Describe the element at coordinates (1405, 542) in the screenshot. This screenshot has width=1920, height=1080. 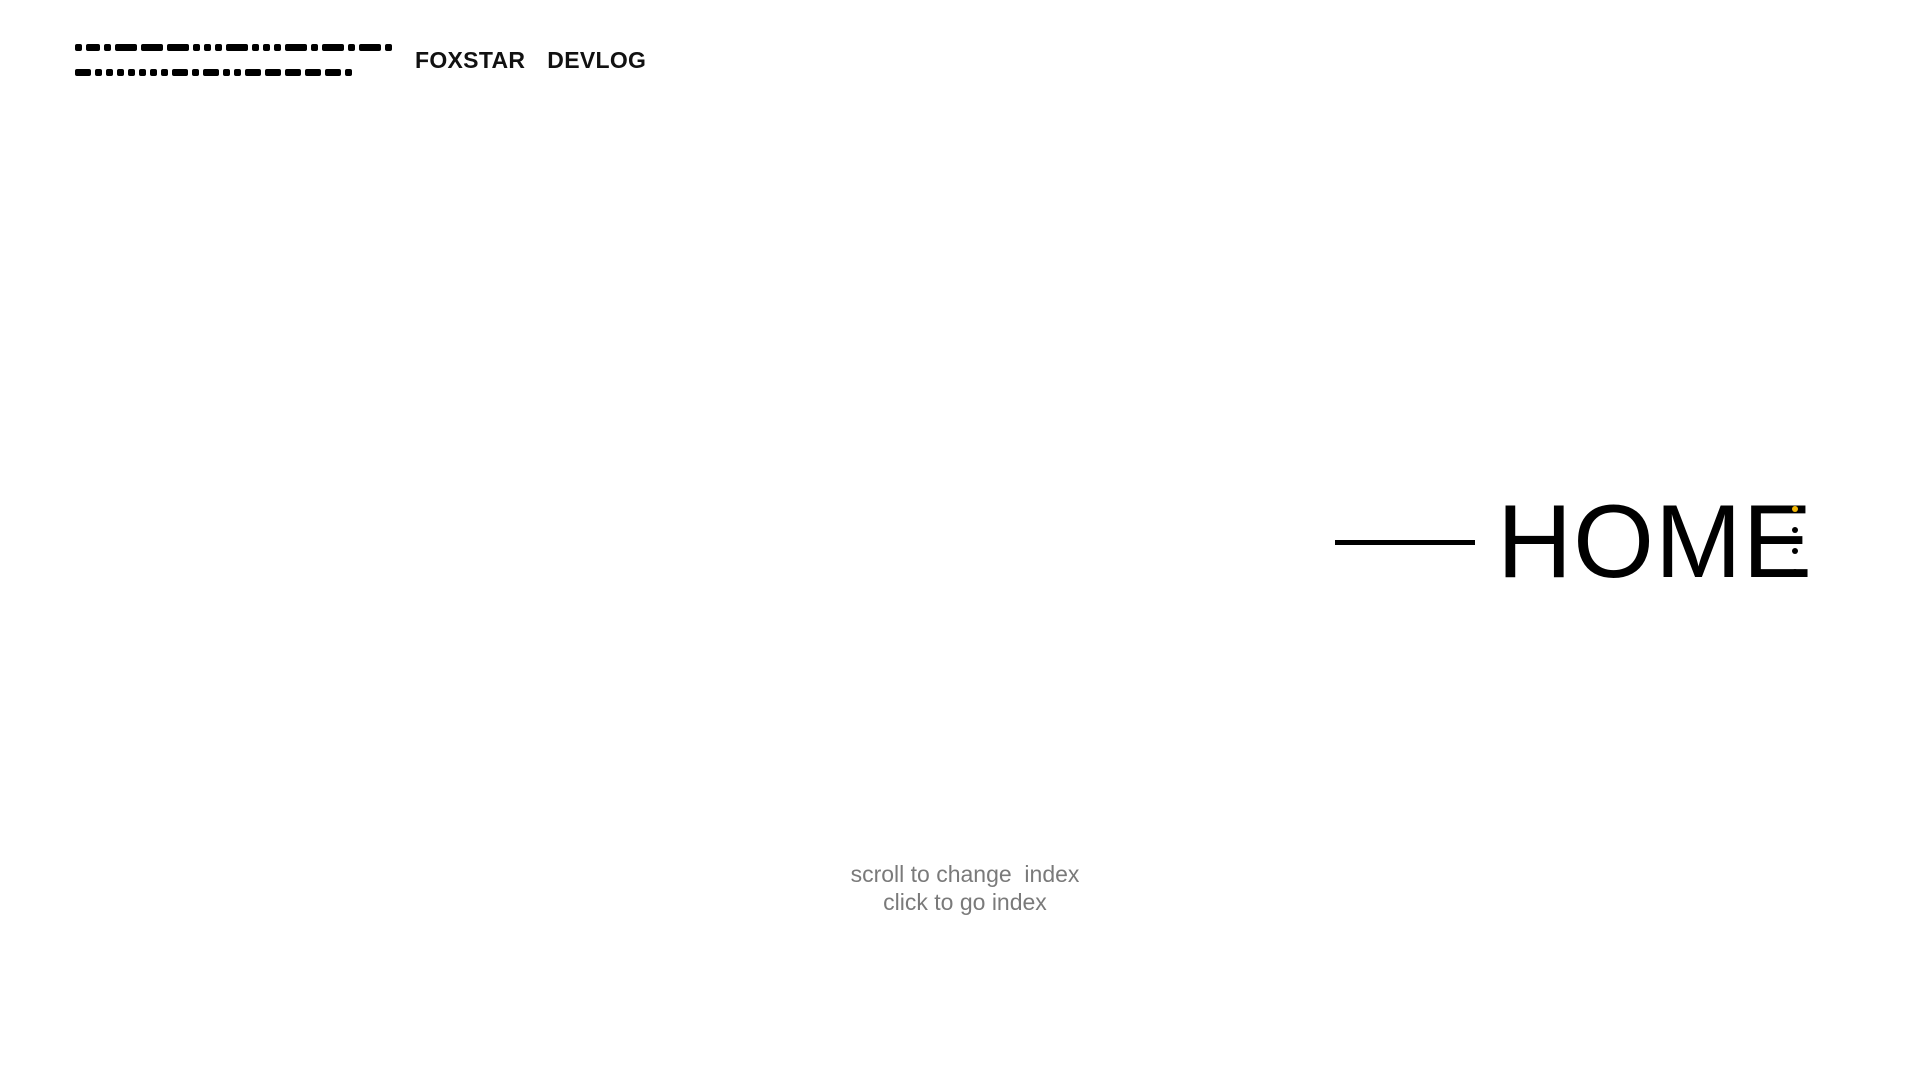
I see `index-indicator-line` at that location.